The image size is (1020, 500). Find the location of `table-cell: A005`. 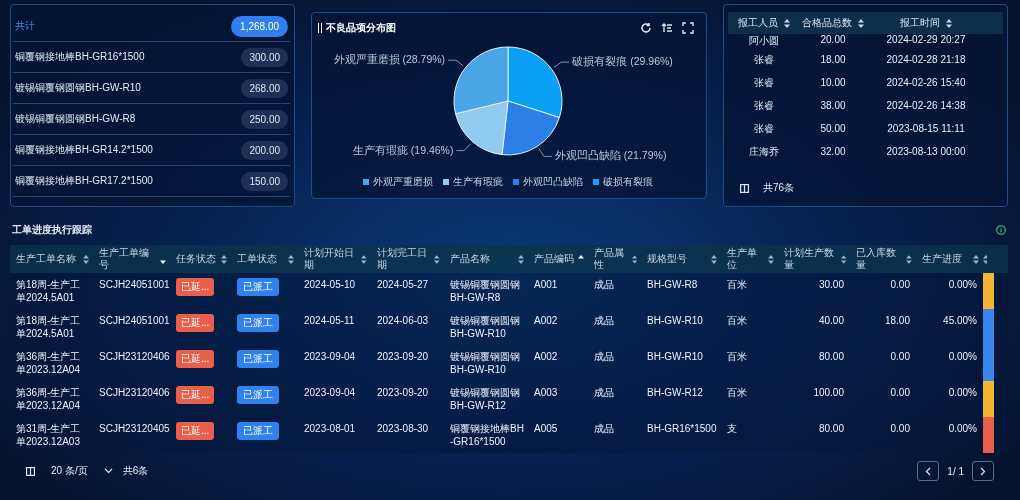

table-cell: A005 is located at coordinates (546, 428).